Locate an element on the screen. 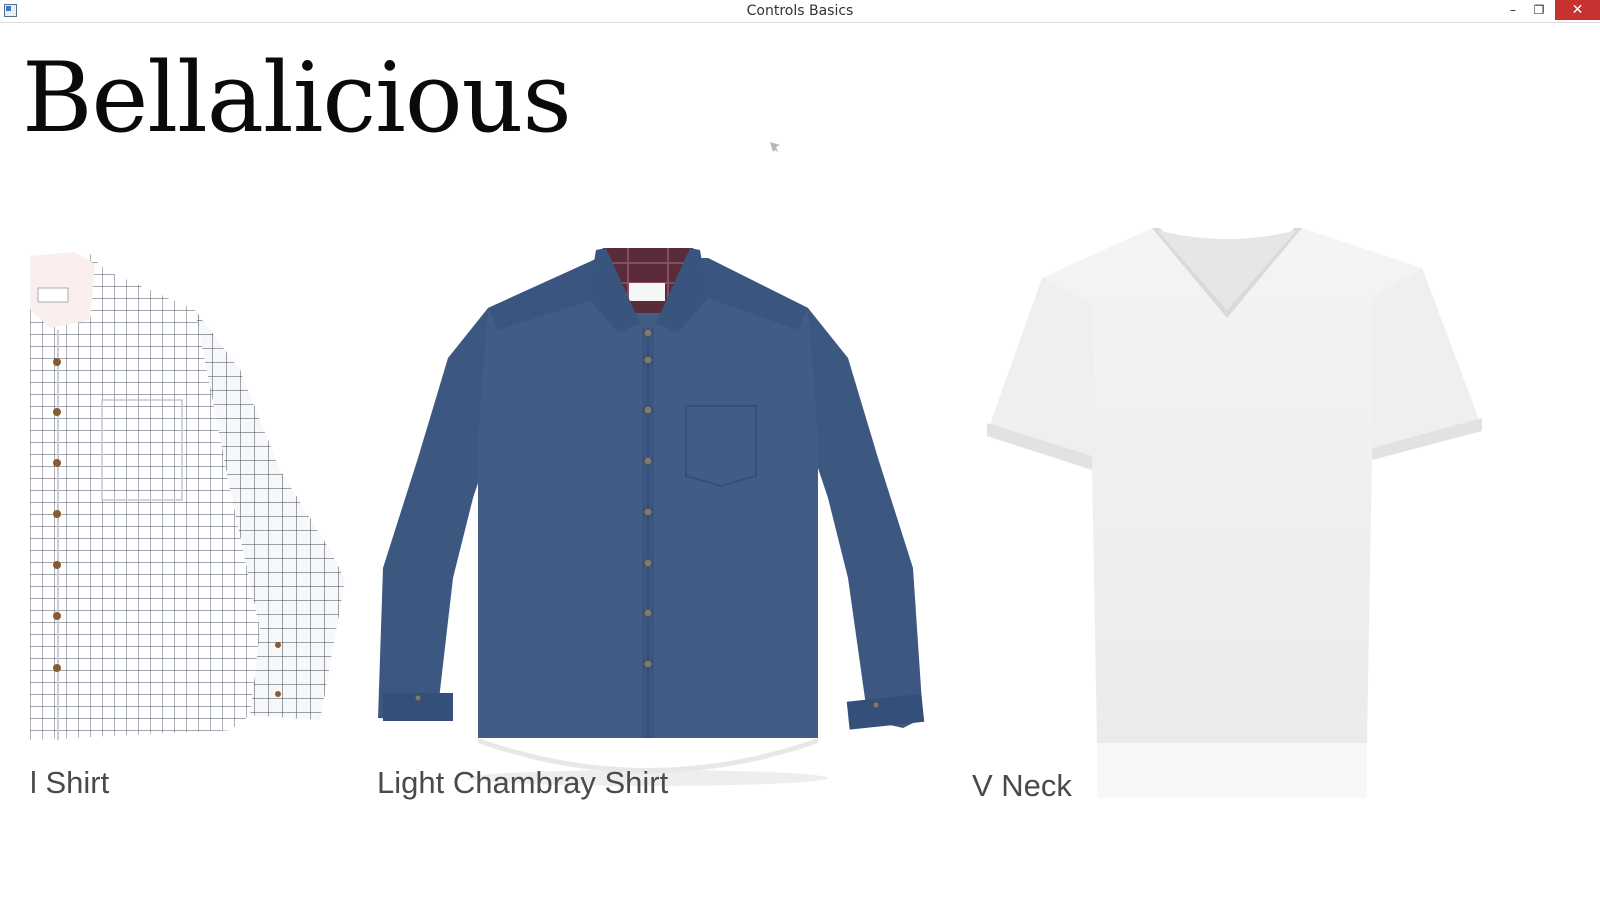  product-card: l Shirt is located at coordinates (195, 530).